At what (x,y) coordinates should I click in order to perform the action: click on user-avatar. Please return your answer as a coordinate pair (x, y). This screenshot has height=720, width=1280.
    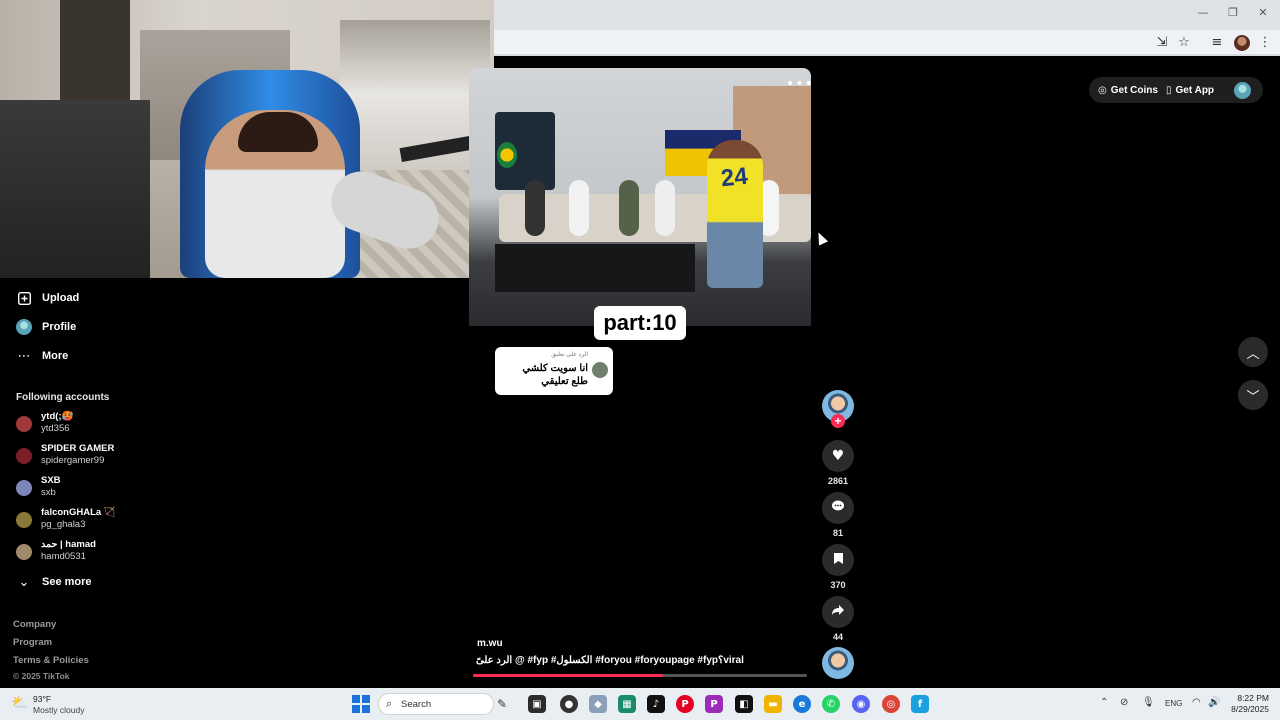
    Looking at the image, I should click on (1242, 90).